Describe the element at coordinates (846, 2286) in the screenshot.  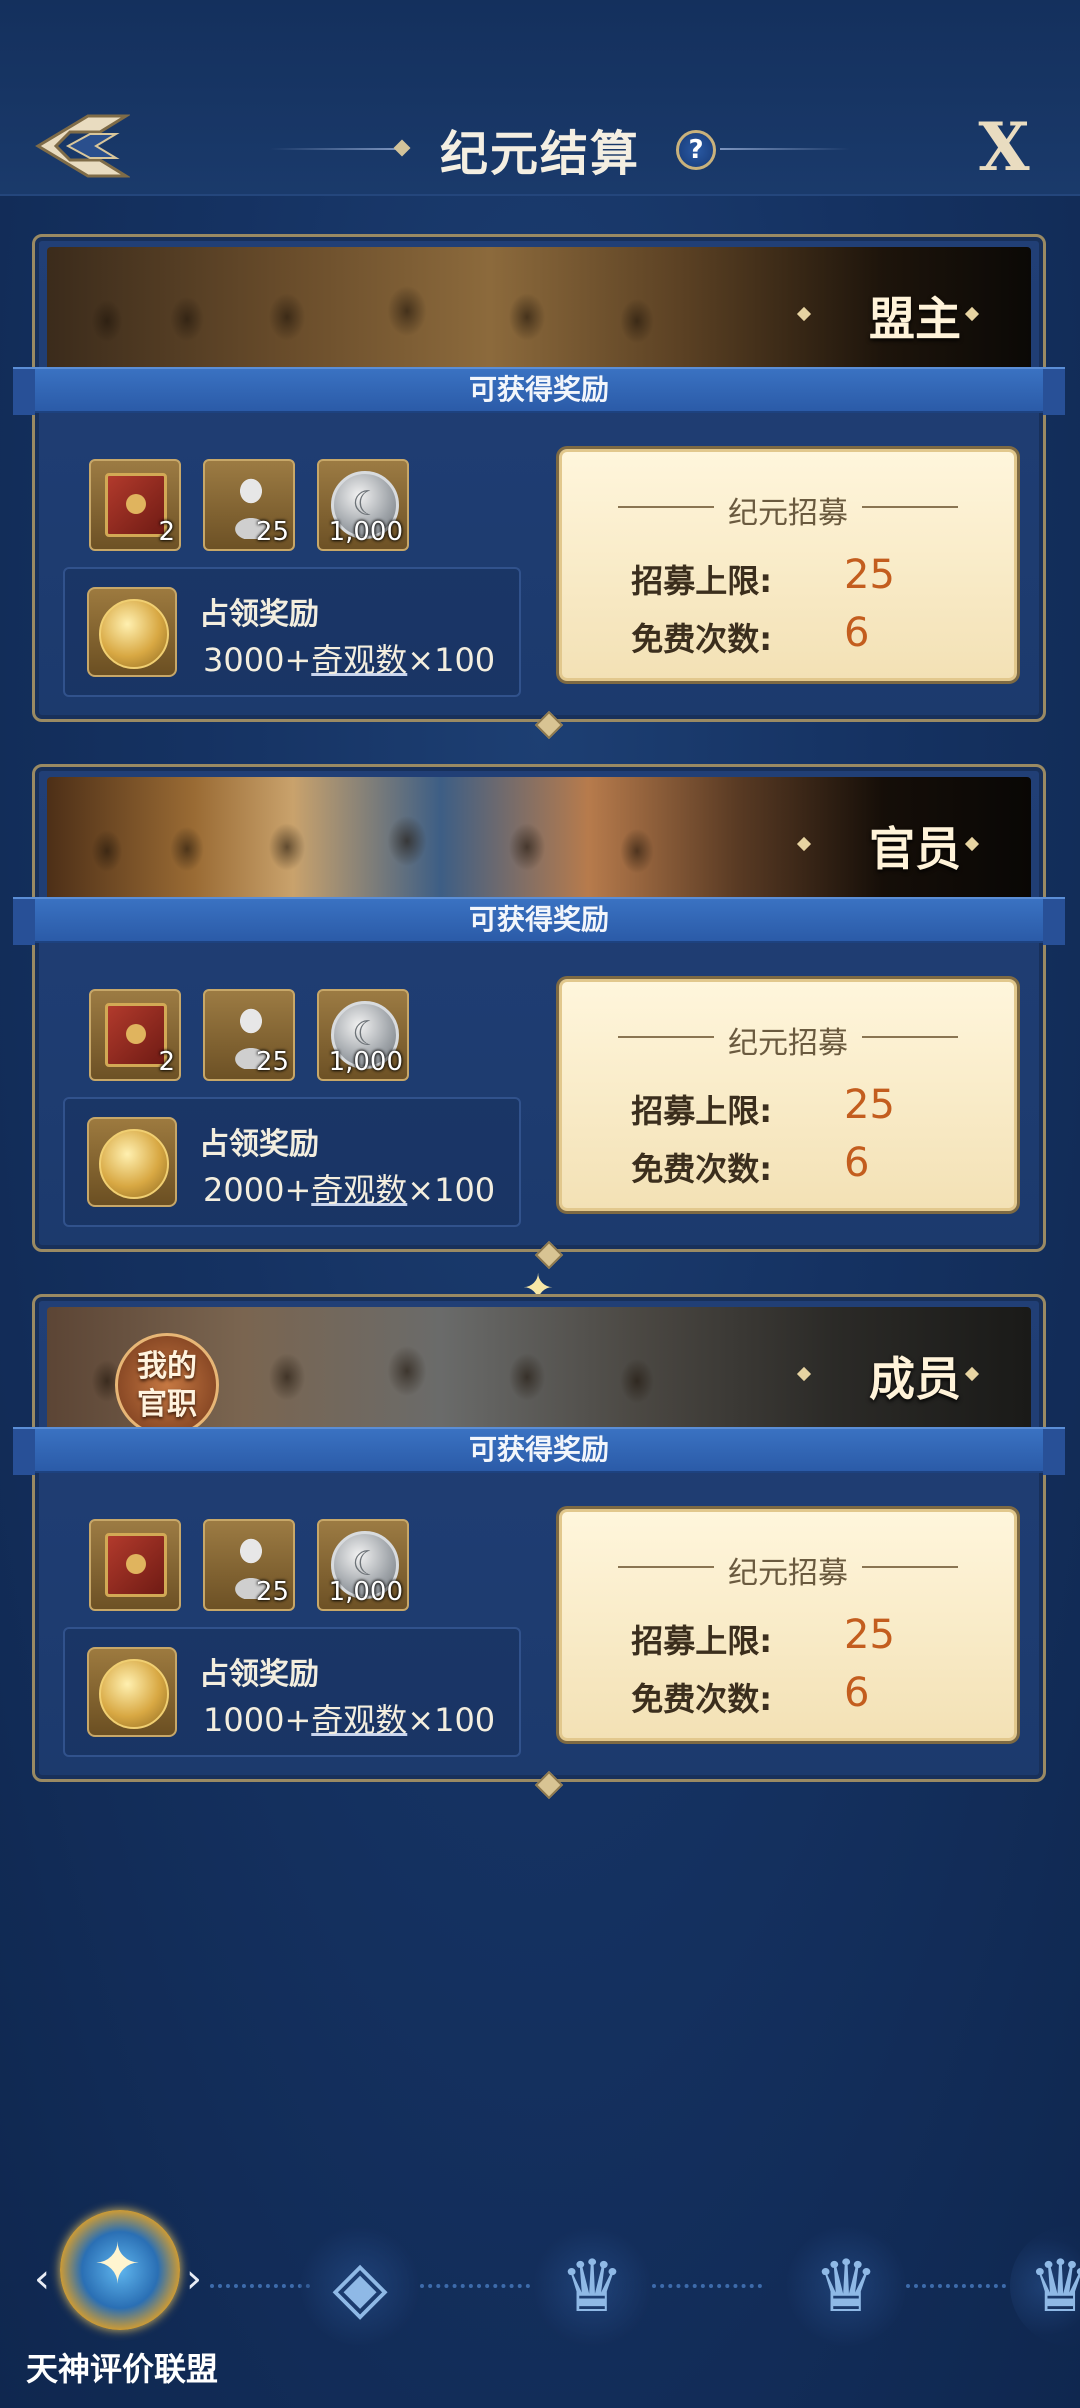
I see `crown-large-icon: ♛` at that location.